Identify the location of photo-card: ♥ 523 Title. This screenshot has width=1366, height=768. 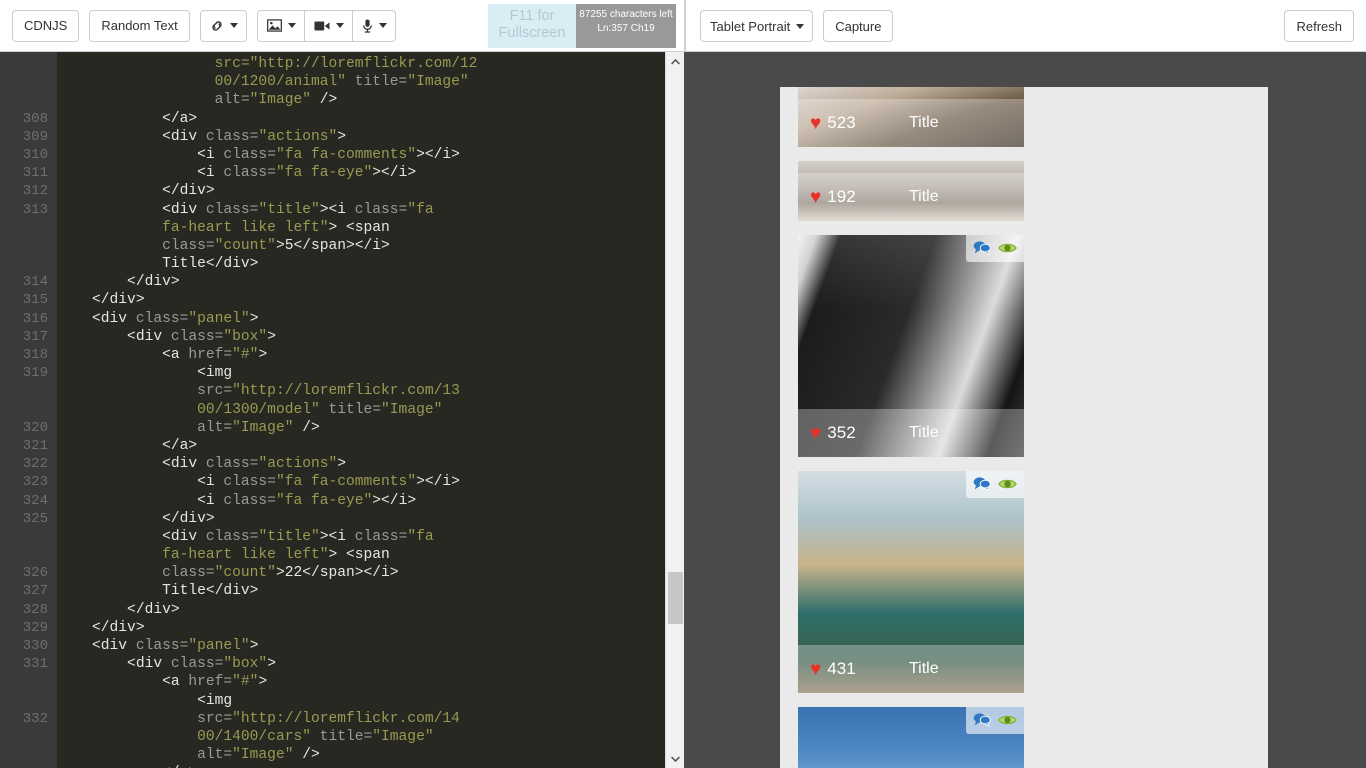
(911, 117).